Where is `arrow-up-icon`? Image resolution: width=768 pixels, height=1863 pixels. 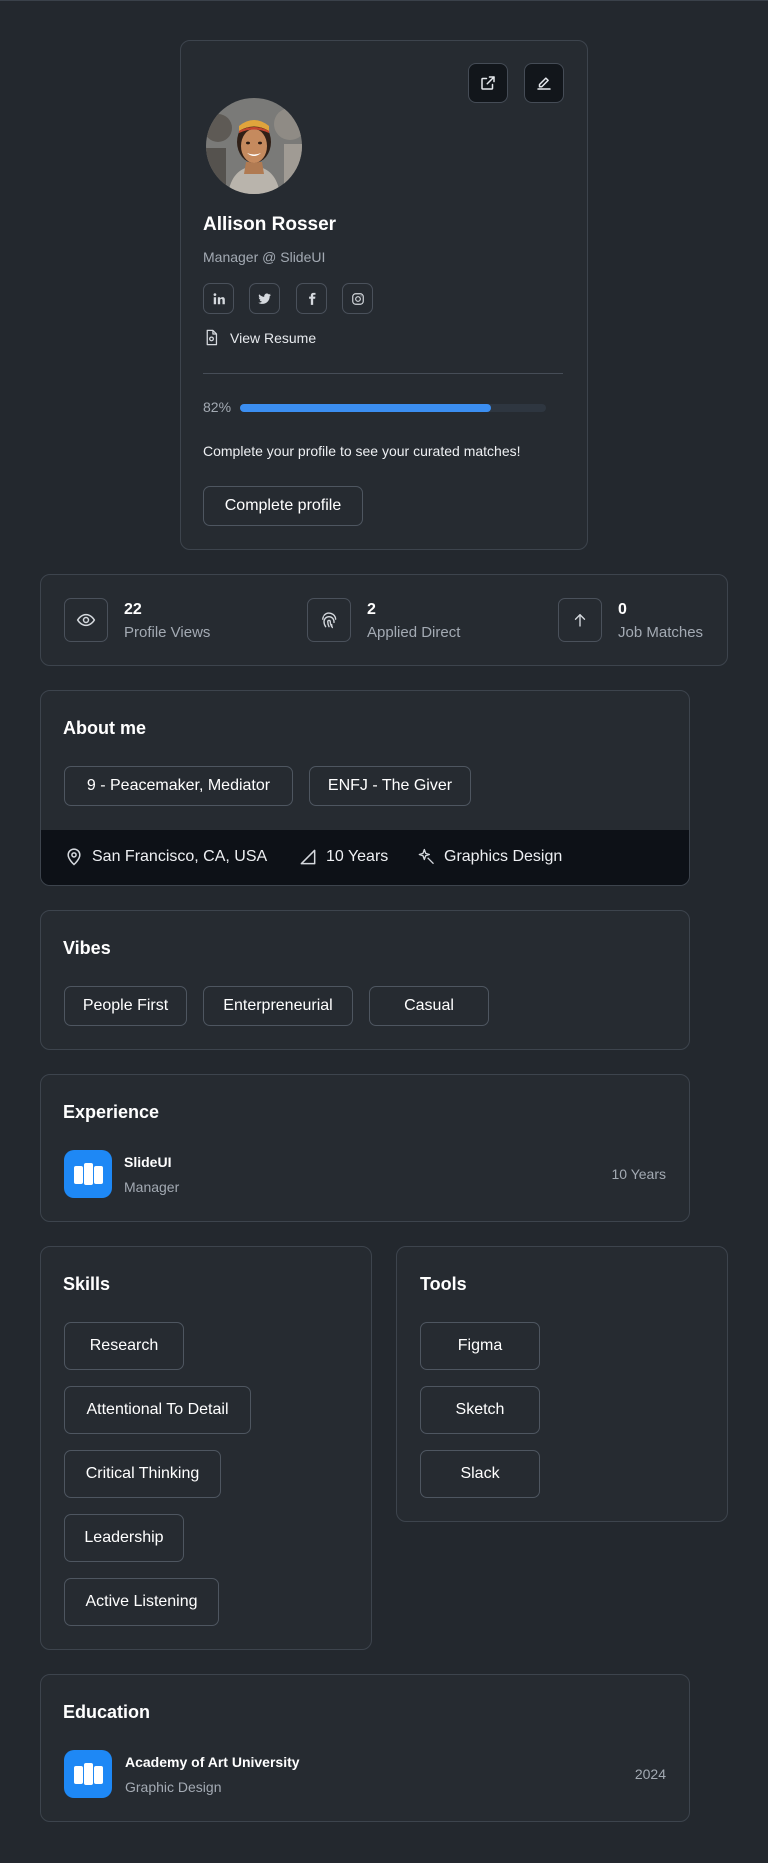 arrow-up-icon is located at coordinates (580, 620).